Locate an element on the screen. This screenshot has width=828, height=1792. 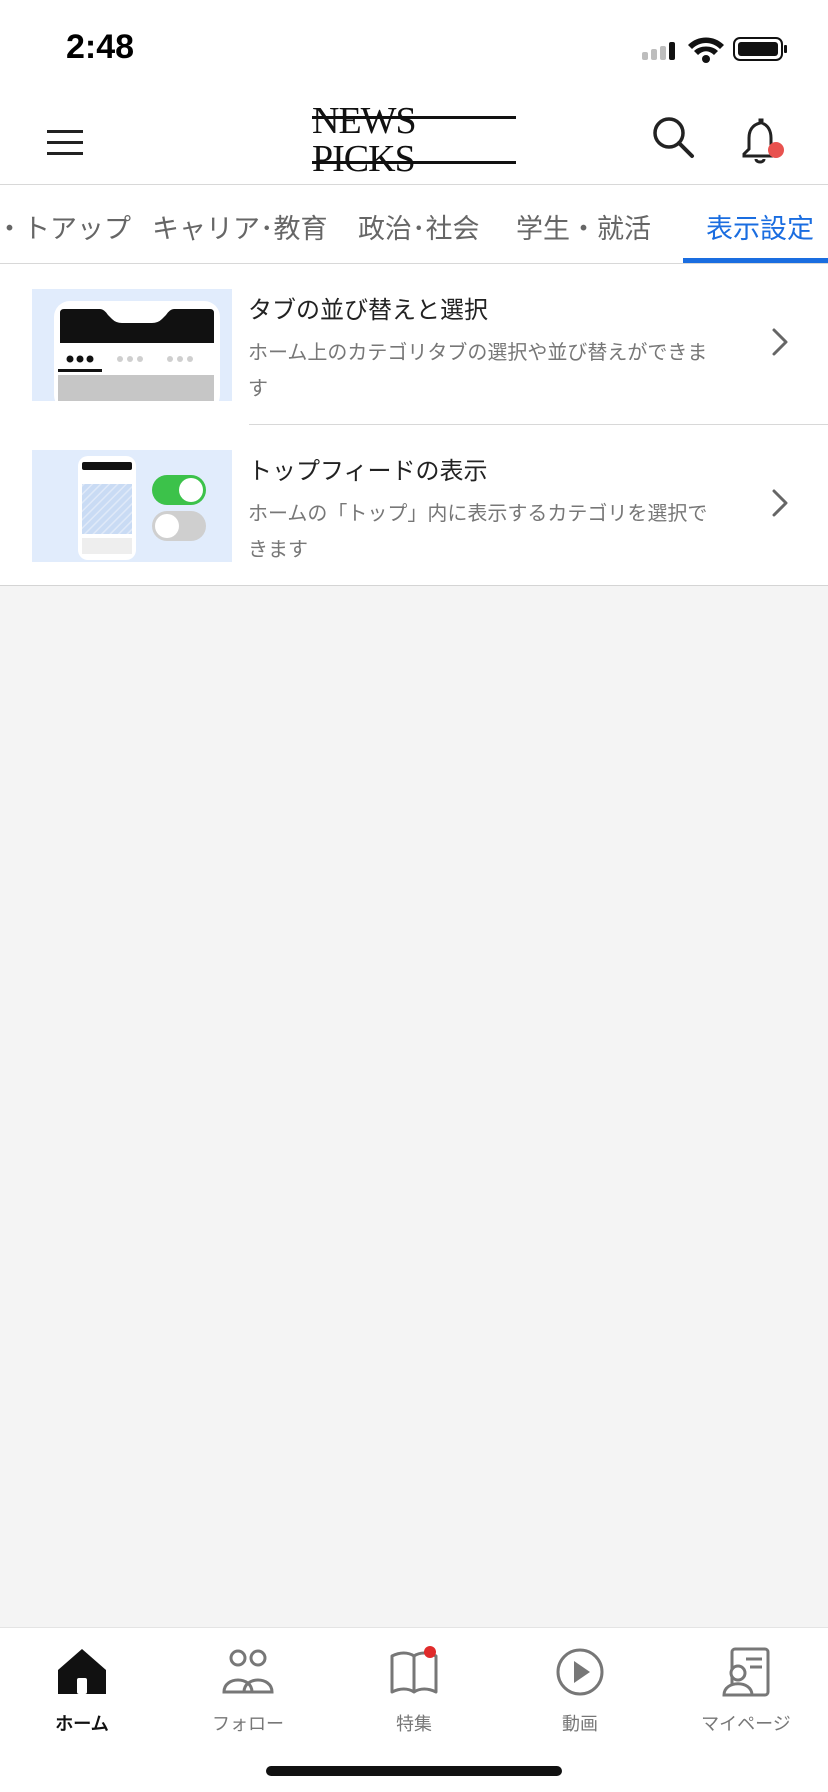
setting-row-top-feed: トップフィードの表示 ホームの「トップ」内に表示するカテゴリを選択できます is located at coordinates (414, 505).